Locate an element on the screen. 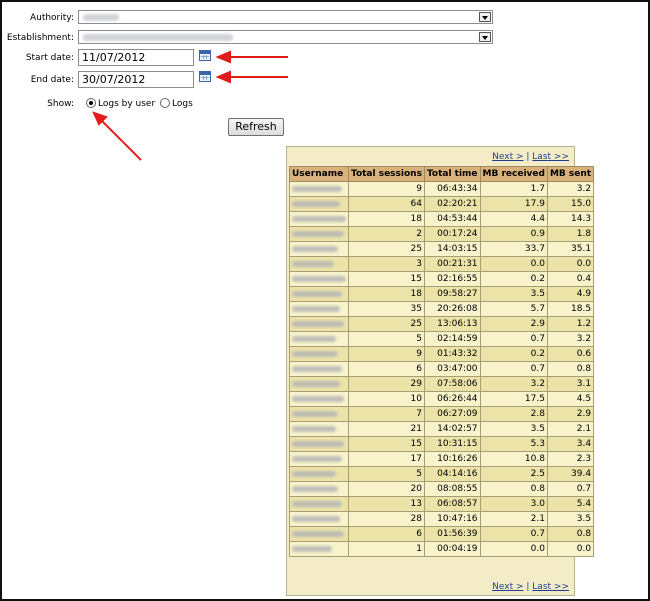 The image size is (650, 601). cell-mb-sent: 1.8 is located at coordinates (570, 234).